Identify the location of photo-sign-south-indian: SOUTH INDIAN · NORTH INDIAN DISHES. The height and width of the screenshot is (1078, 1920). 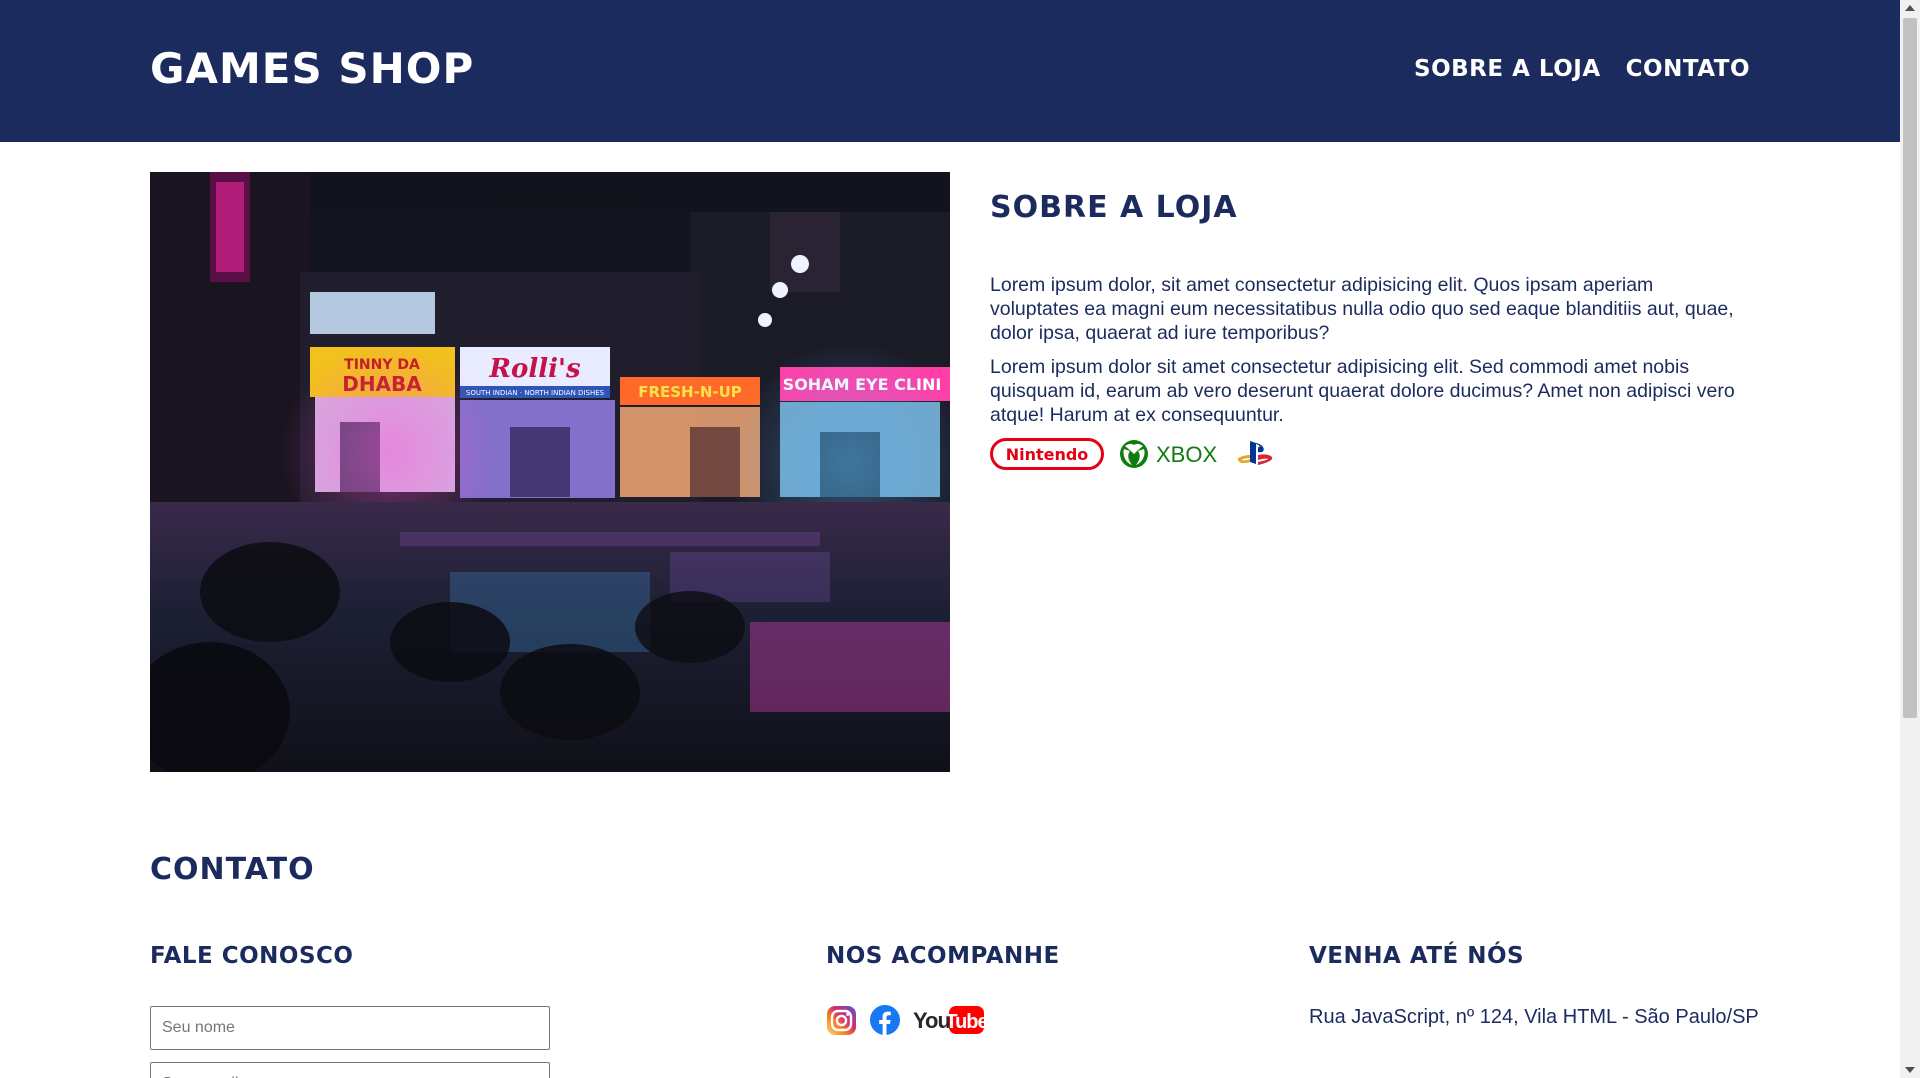
(535, 393).